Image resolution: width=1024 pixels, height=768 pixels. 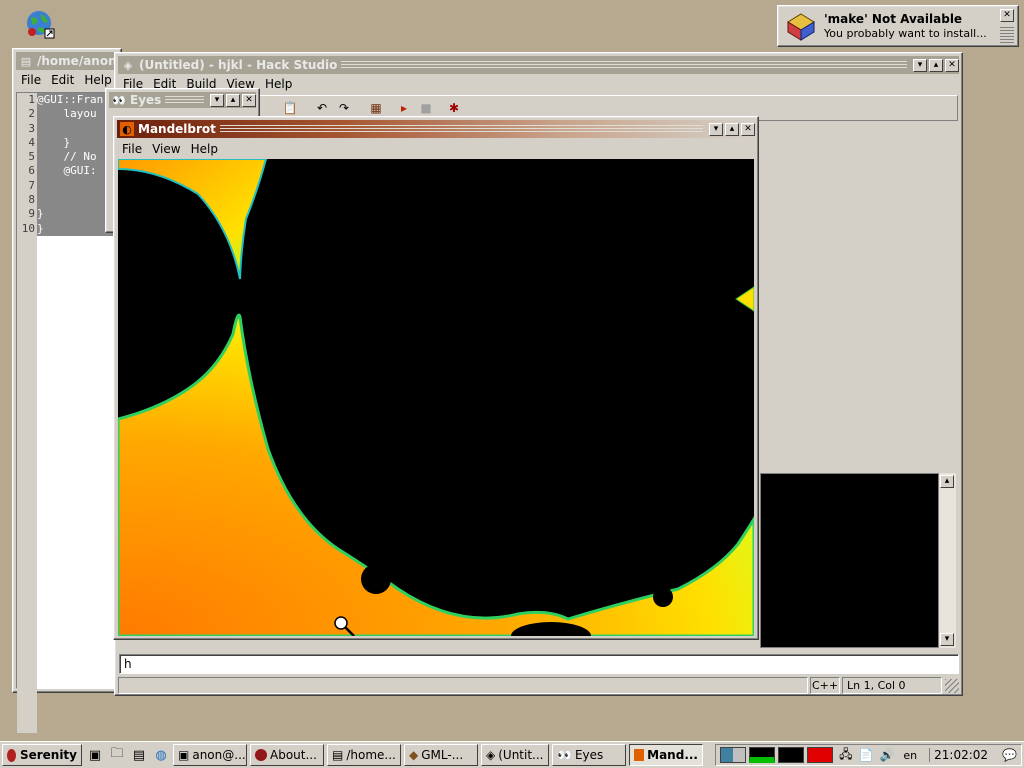 I want to click on mandelbrot-menu-file: File, so click(x=132, y=149).